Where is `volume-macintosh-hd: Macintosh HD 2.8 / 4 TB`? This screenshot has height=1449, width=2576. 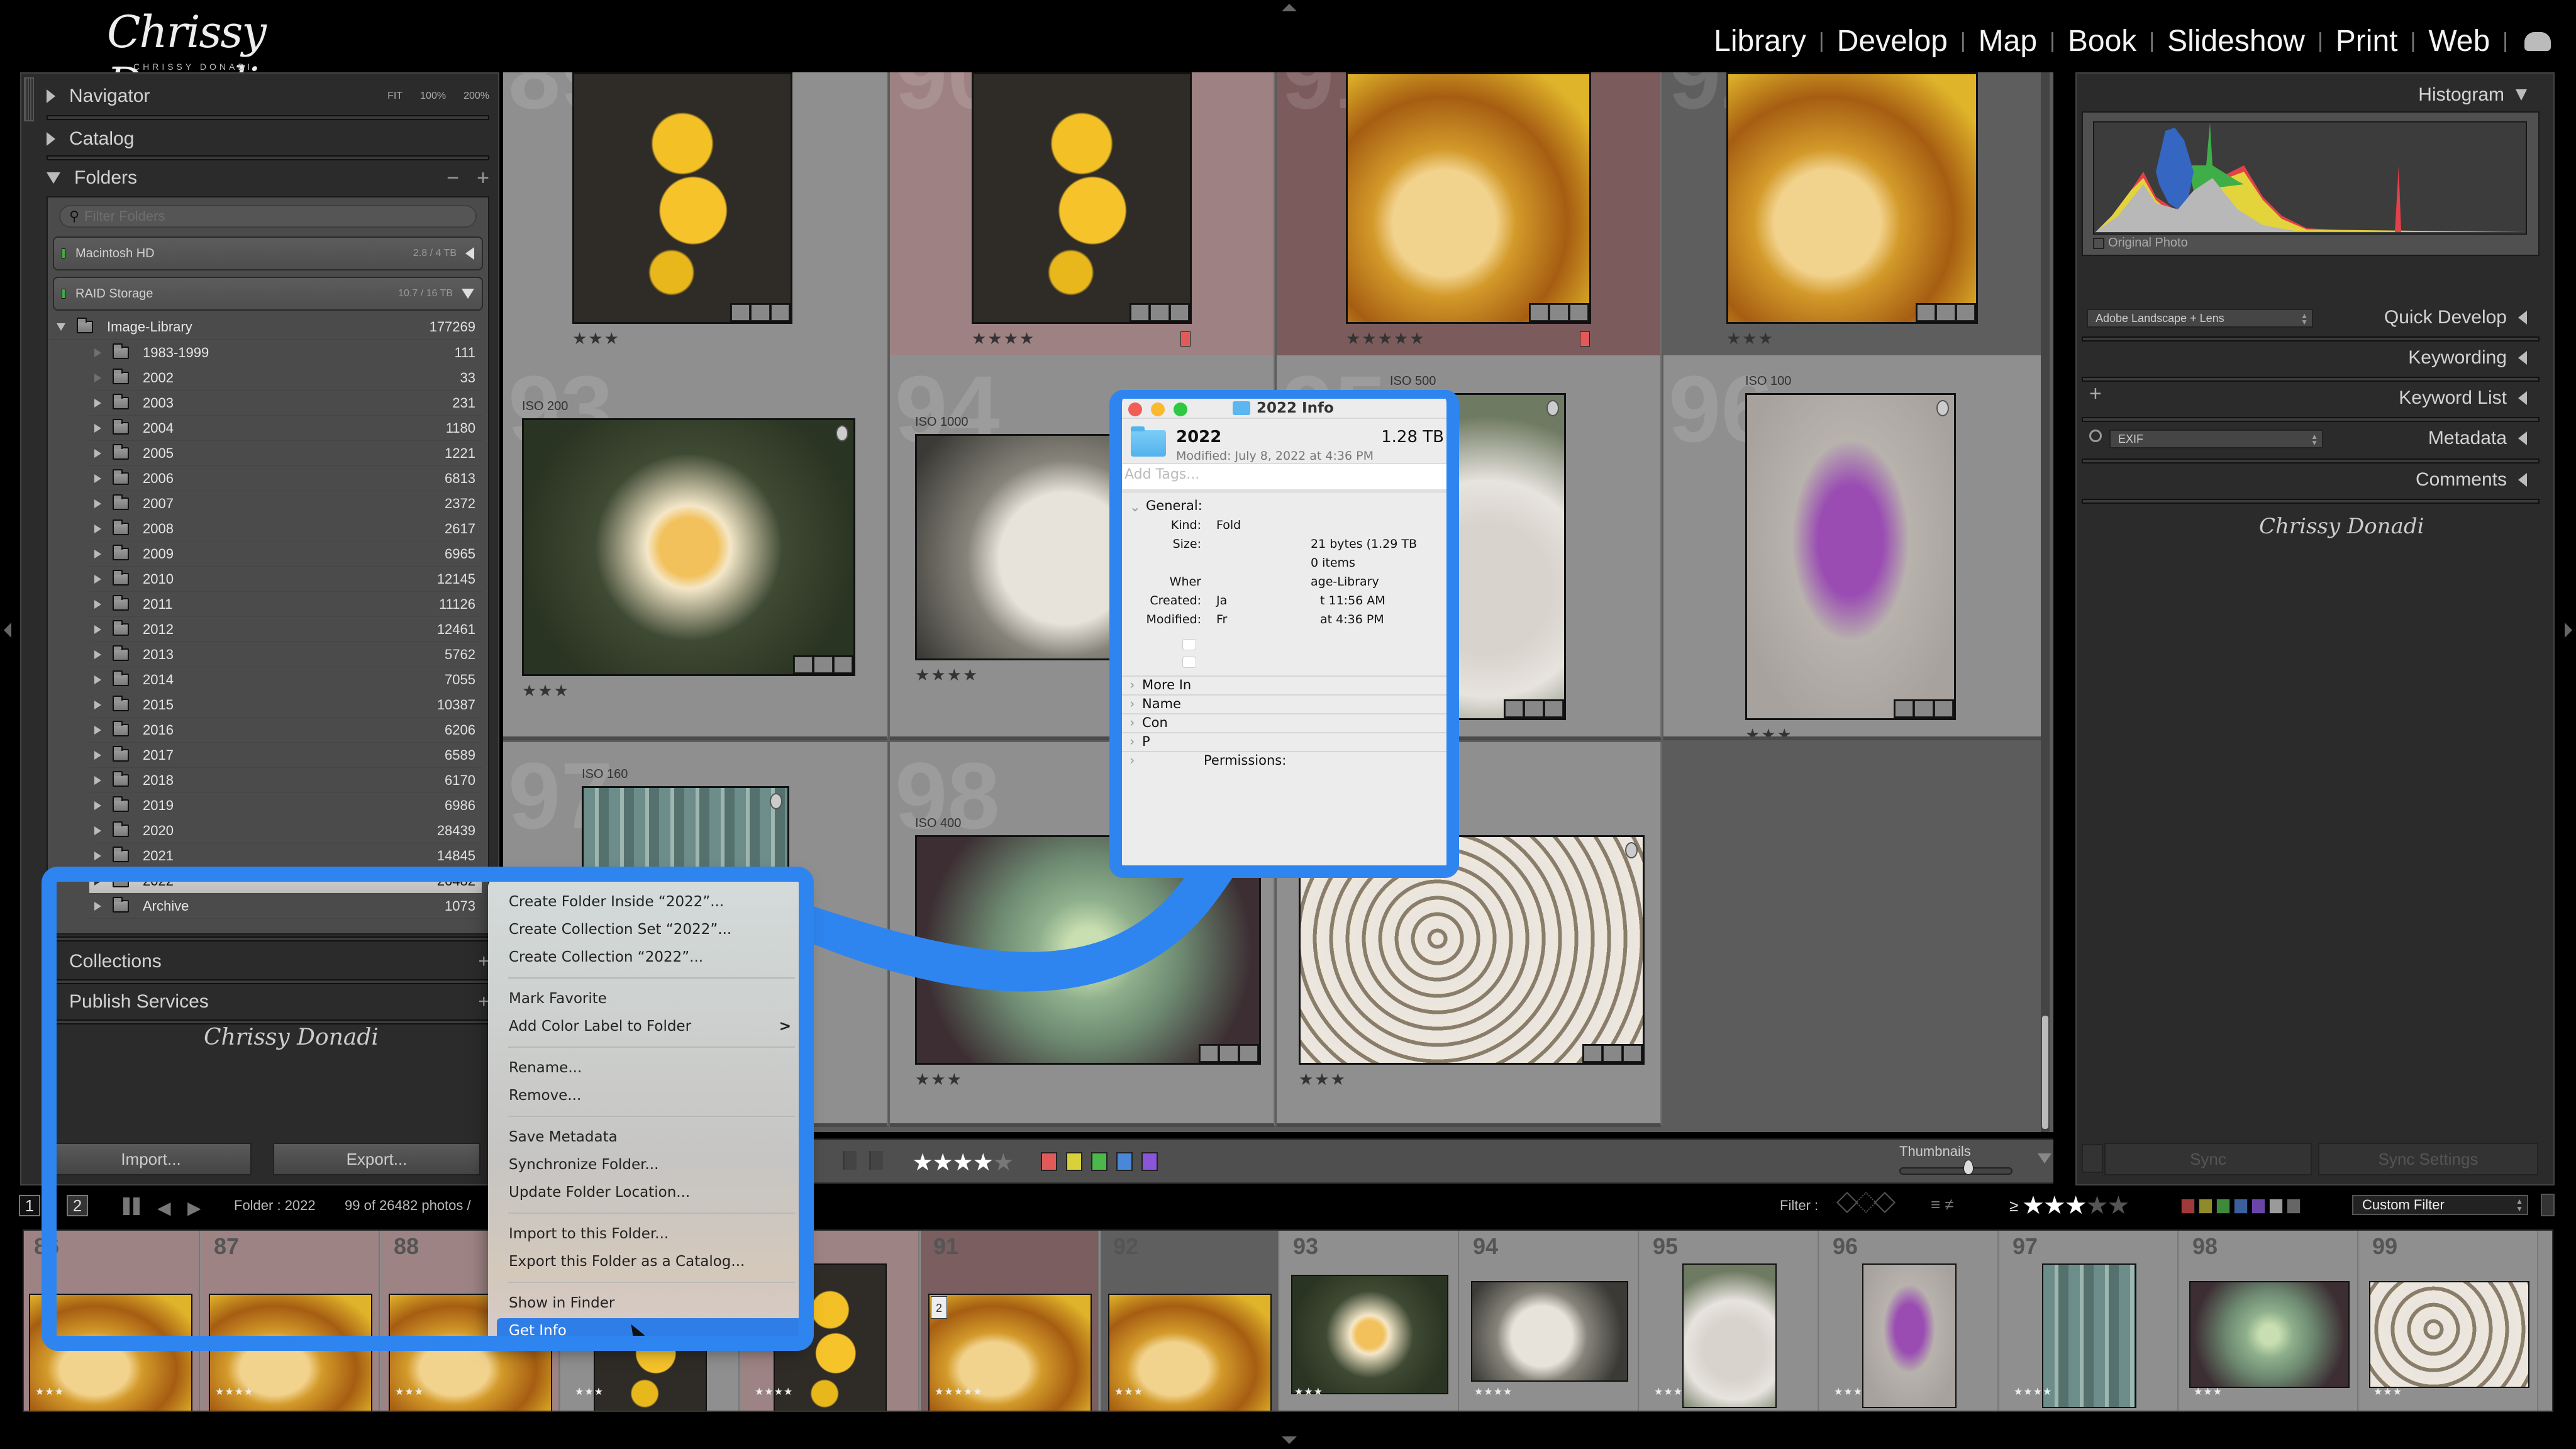 volume-macintosh-hd: Macintosh HD 2.8 / 4 TB is located at coordinates (268, 253).